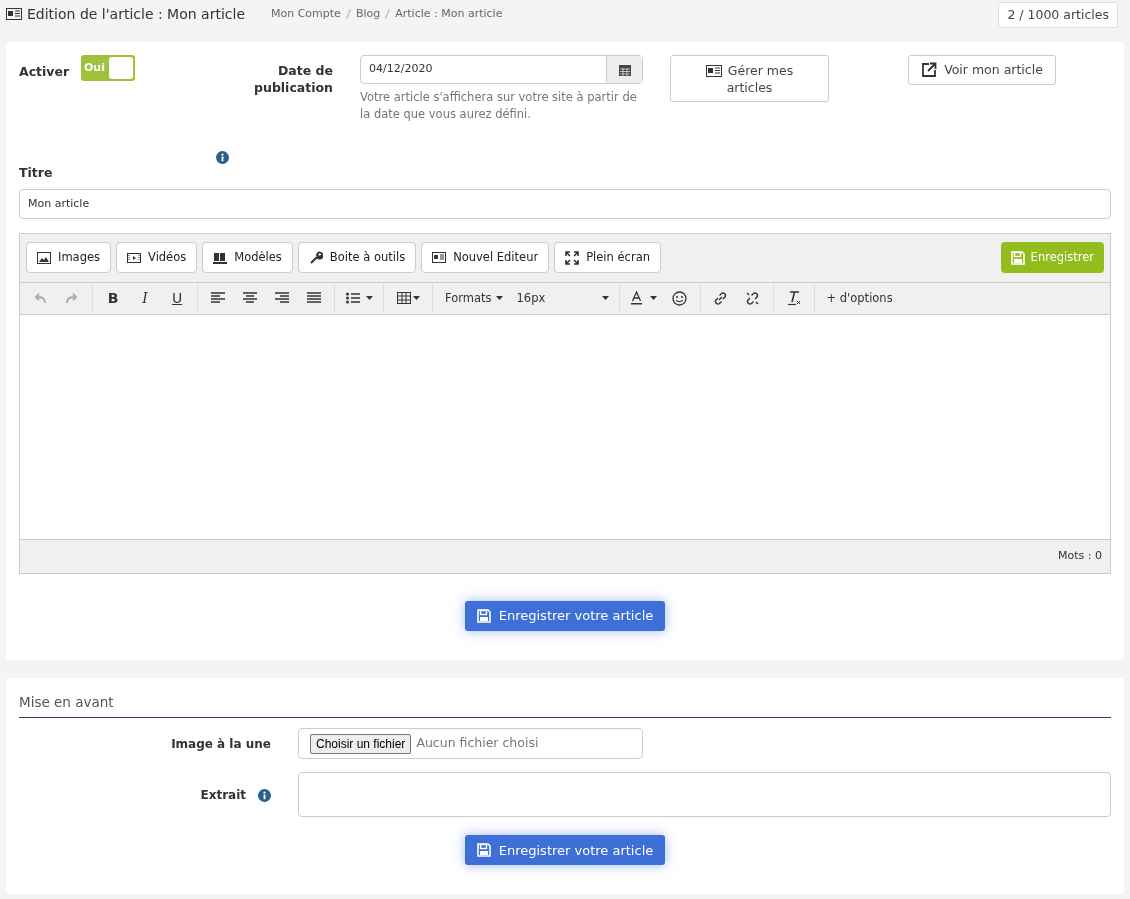  What do you see at coordinates (218, 298) in the screenshot?
I see `align-left-icon` at bounding box center [218, 298].